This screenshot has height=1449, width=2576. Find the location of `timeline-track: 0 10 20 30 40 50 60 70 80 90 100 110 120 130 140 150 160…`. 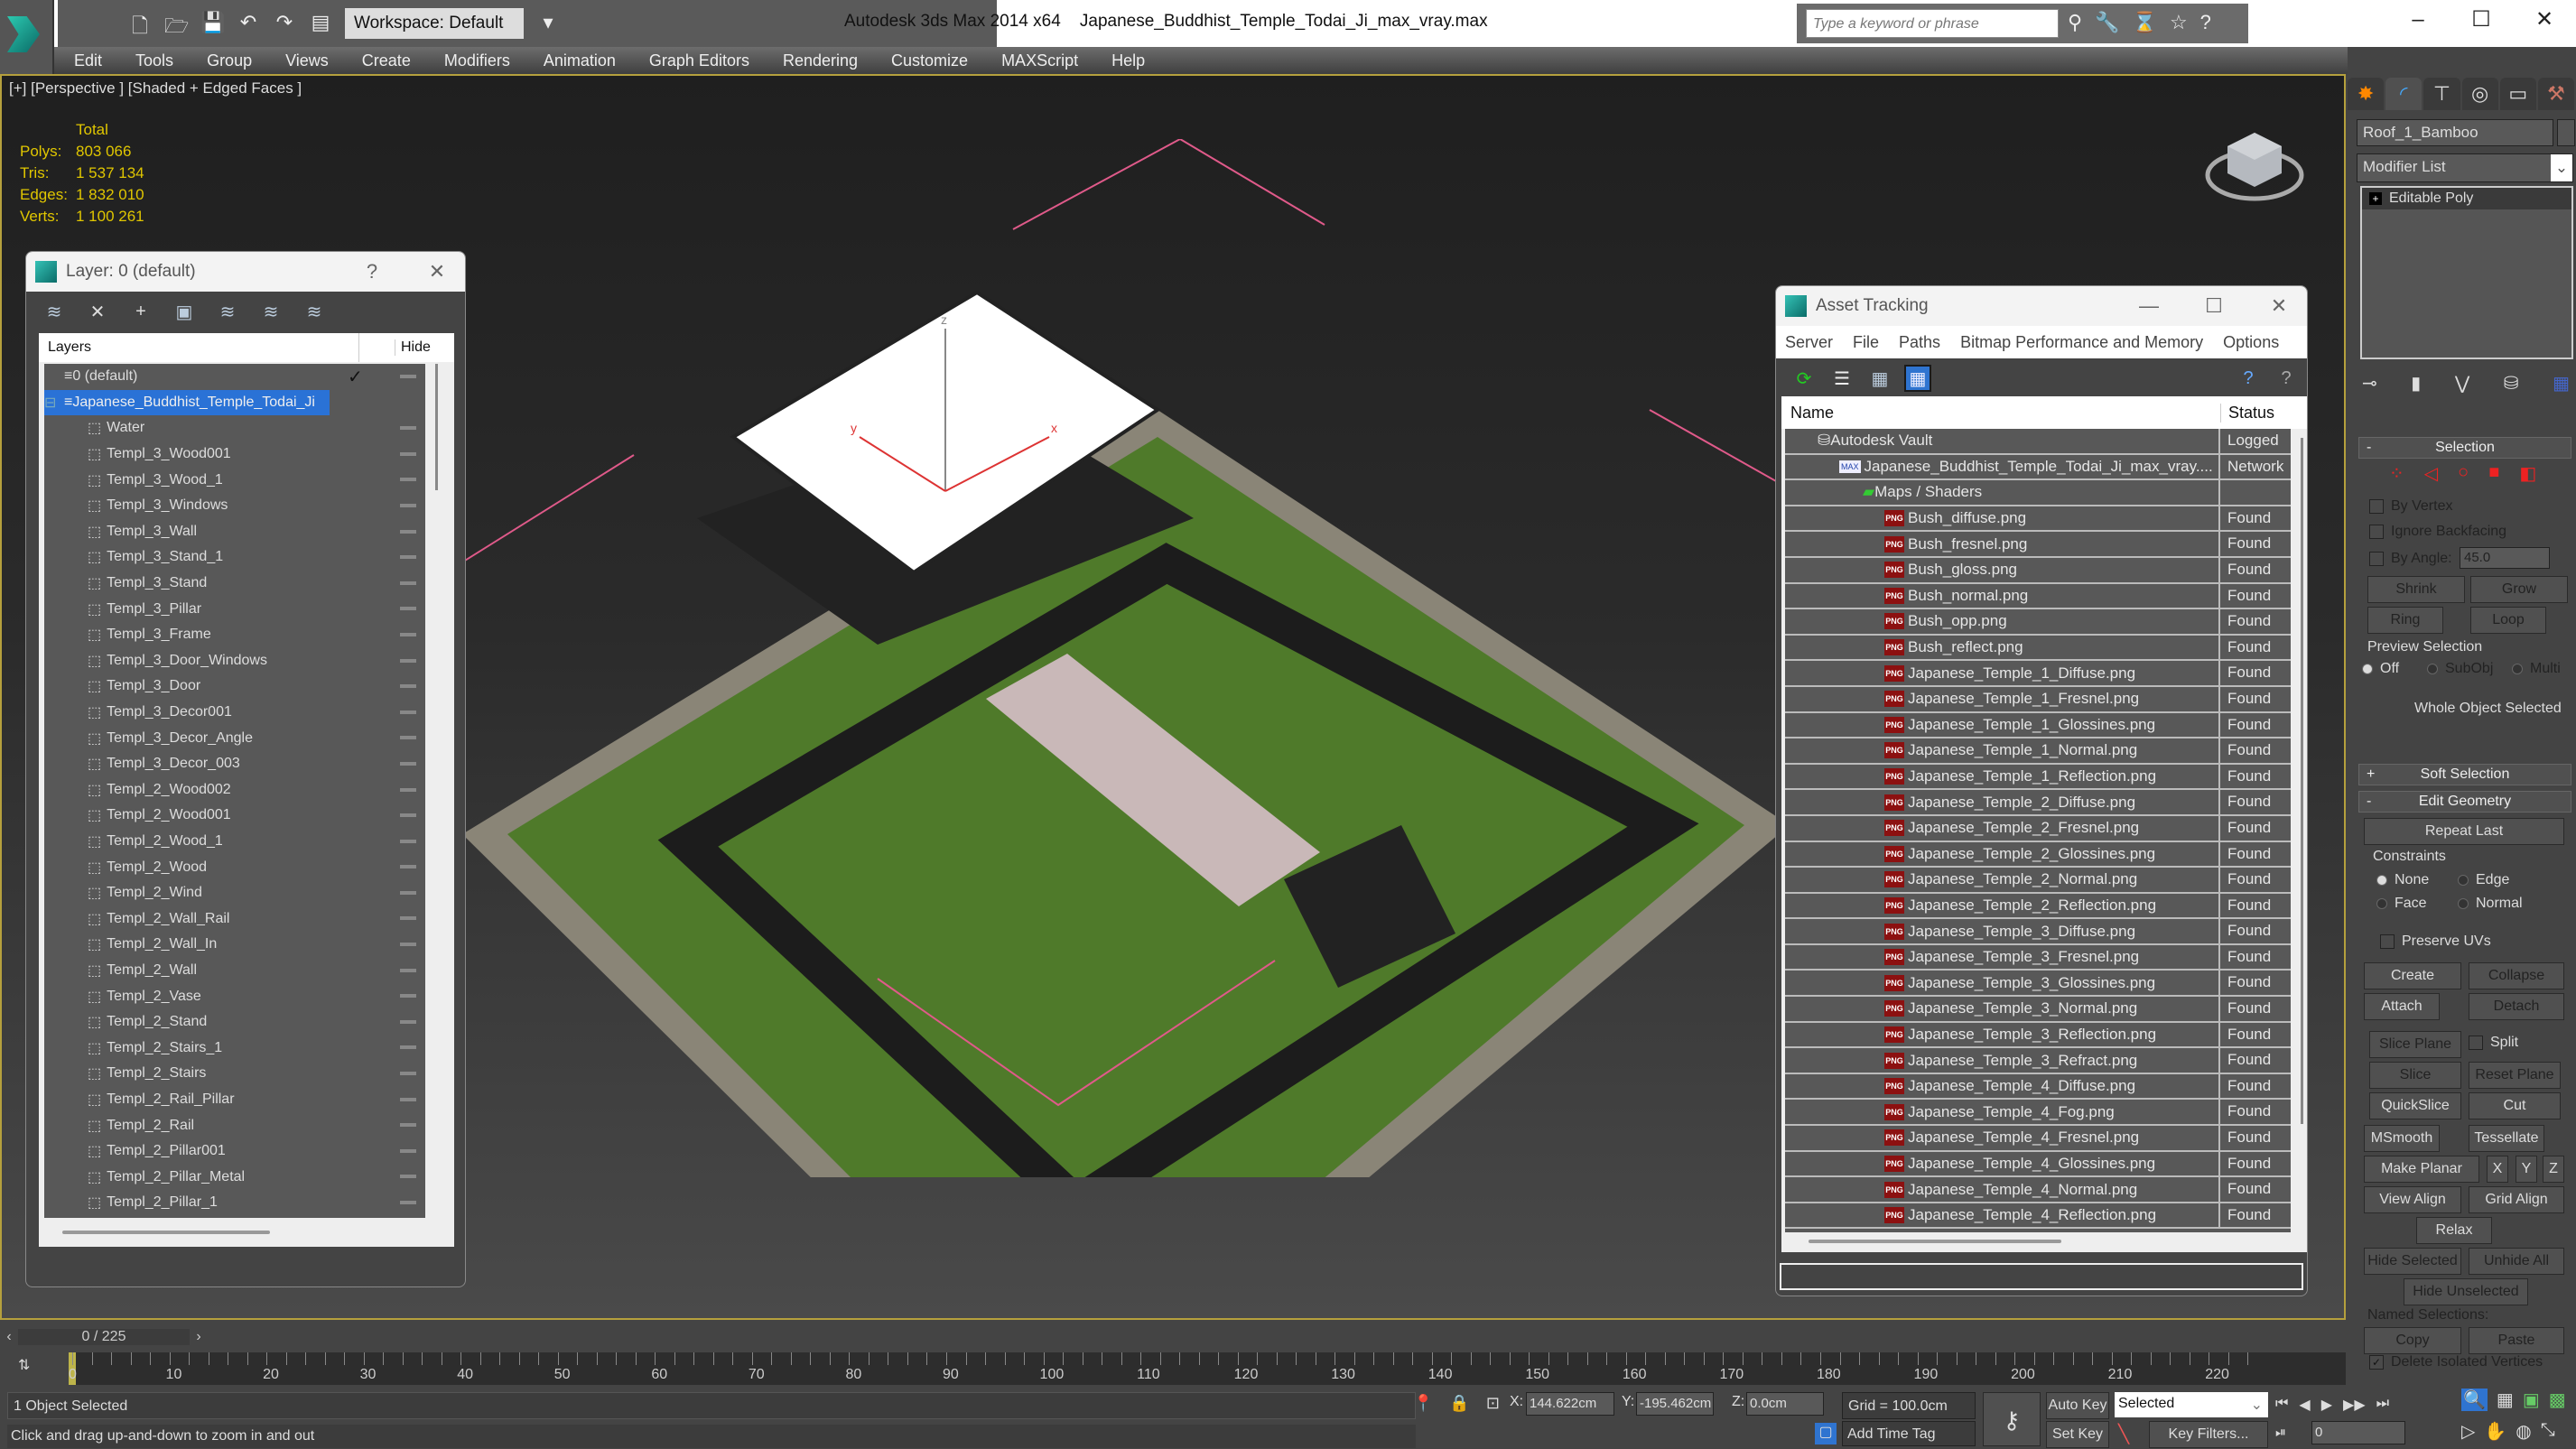

timeline-track: 0 10 20 30 40 50 60 70 80 90 100 110 120 130 140 150 160… is located at coordinates (1207, 1368).